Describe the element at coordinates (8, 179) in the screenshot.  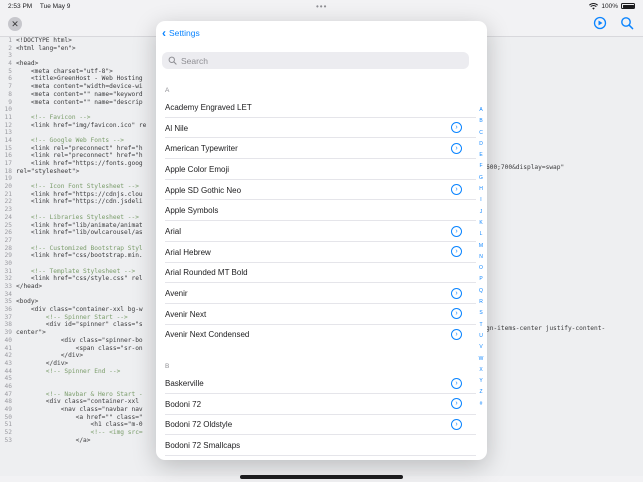
I see `line-number: 19` at that location.